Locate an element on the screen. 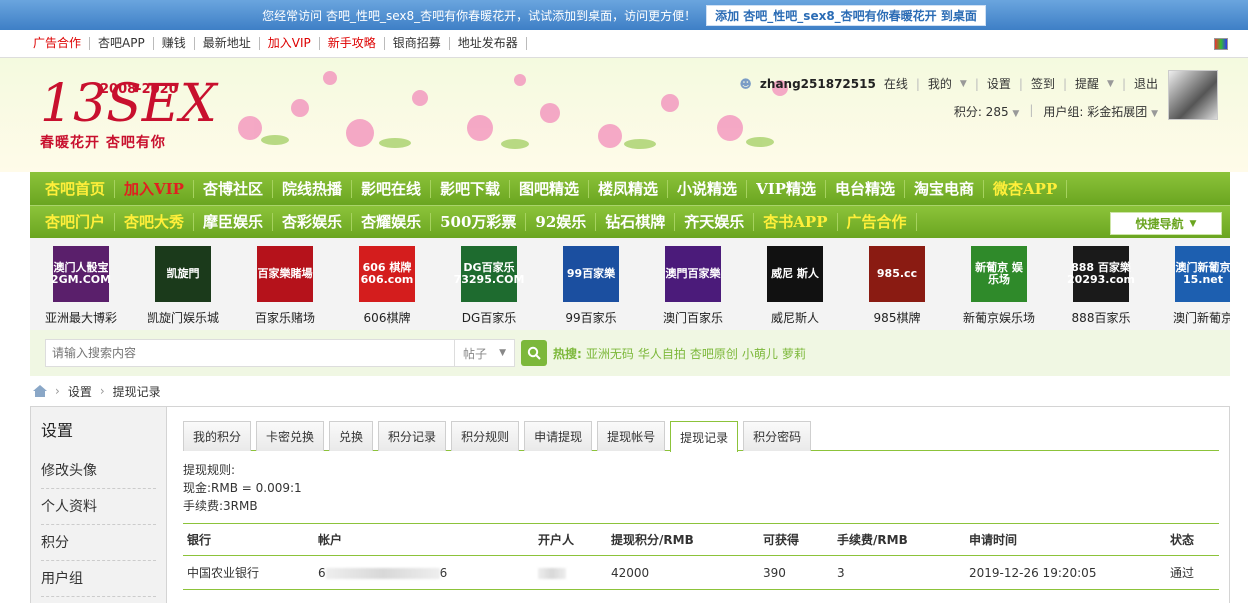 The width and height of the screenshot is (1248, 603). my-menu: 我的 is located at coordinates (940, 83).